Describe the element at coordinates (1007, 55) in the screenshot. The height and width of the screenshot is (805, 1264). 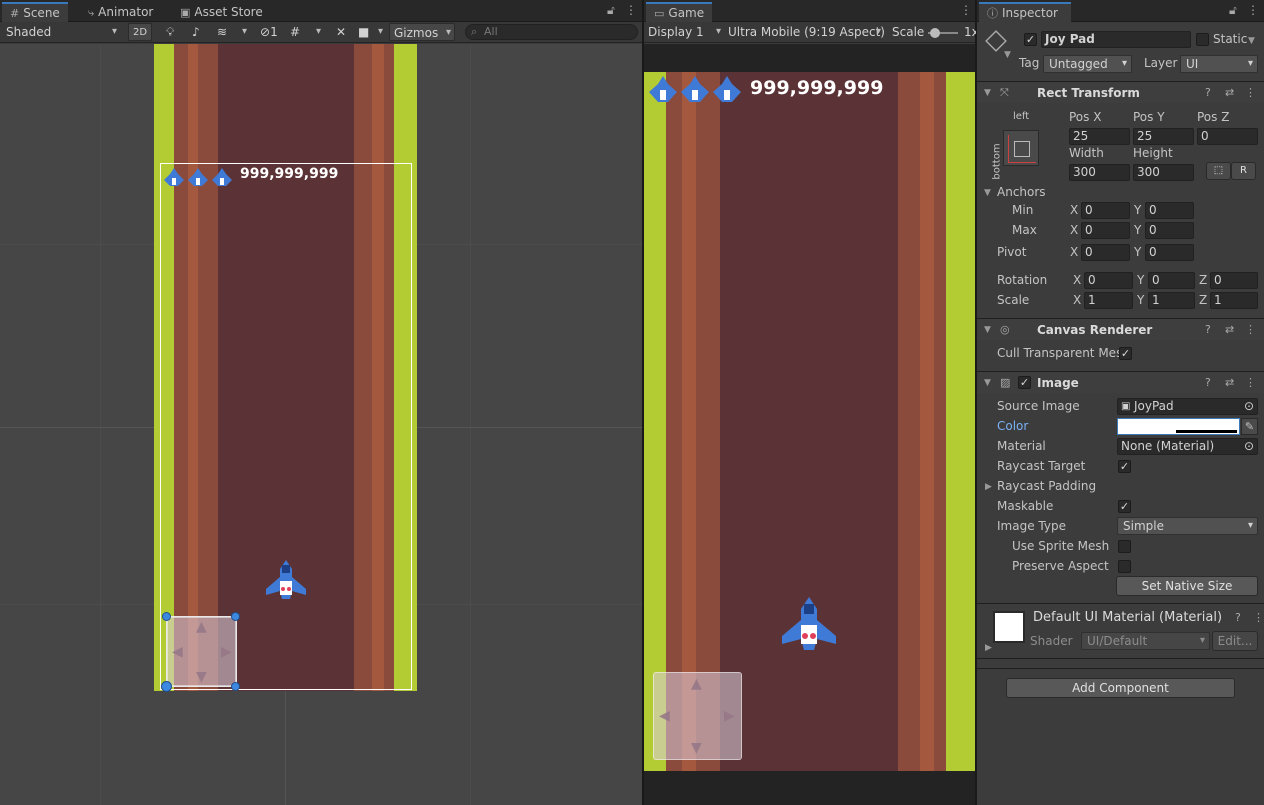
I see `icon-dropdown-arrow: ▼` at that location.